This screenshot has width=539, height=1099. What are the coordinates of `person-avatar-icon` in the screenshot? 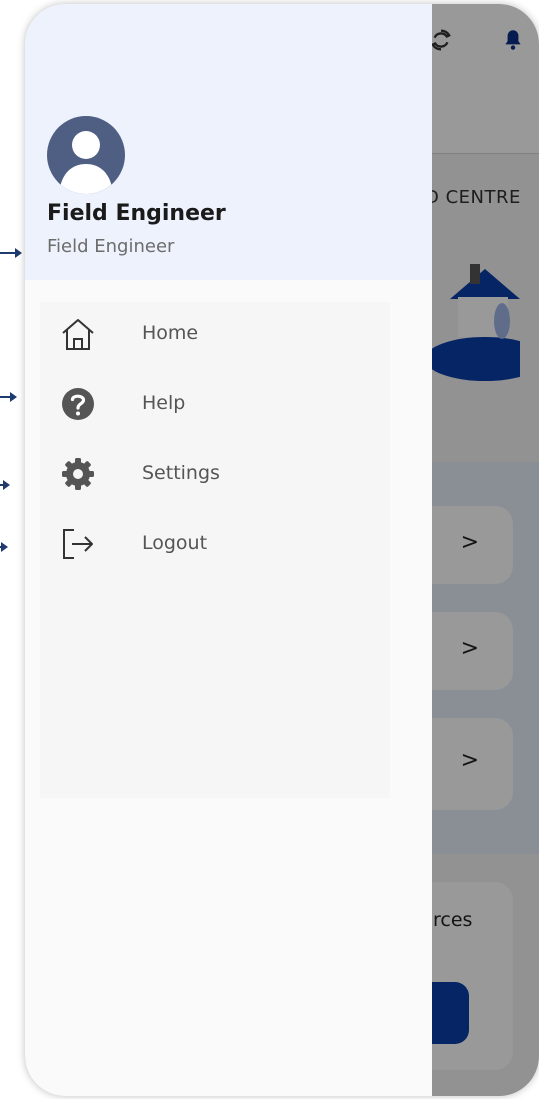 It's located at (86, 162).